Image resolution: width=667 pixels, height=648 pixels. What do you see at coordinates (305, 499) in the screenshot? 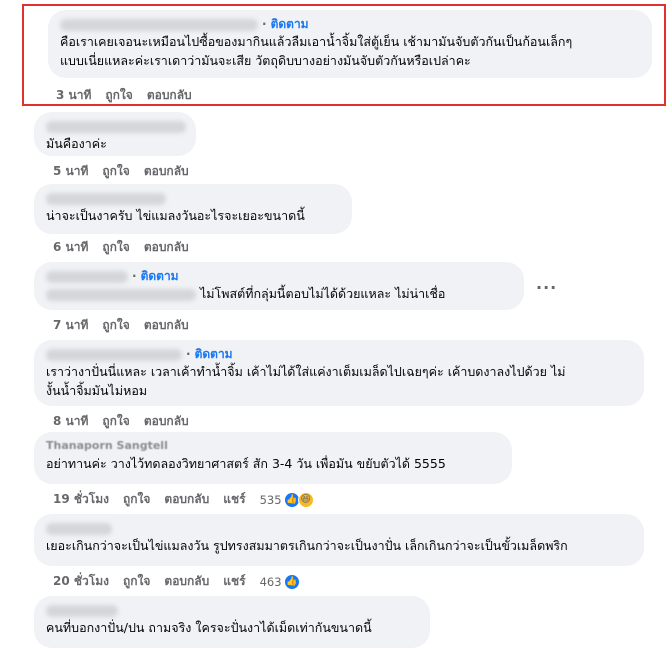
I see `haha-reaction-icon: 😆` at bounding box center [305, 499].